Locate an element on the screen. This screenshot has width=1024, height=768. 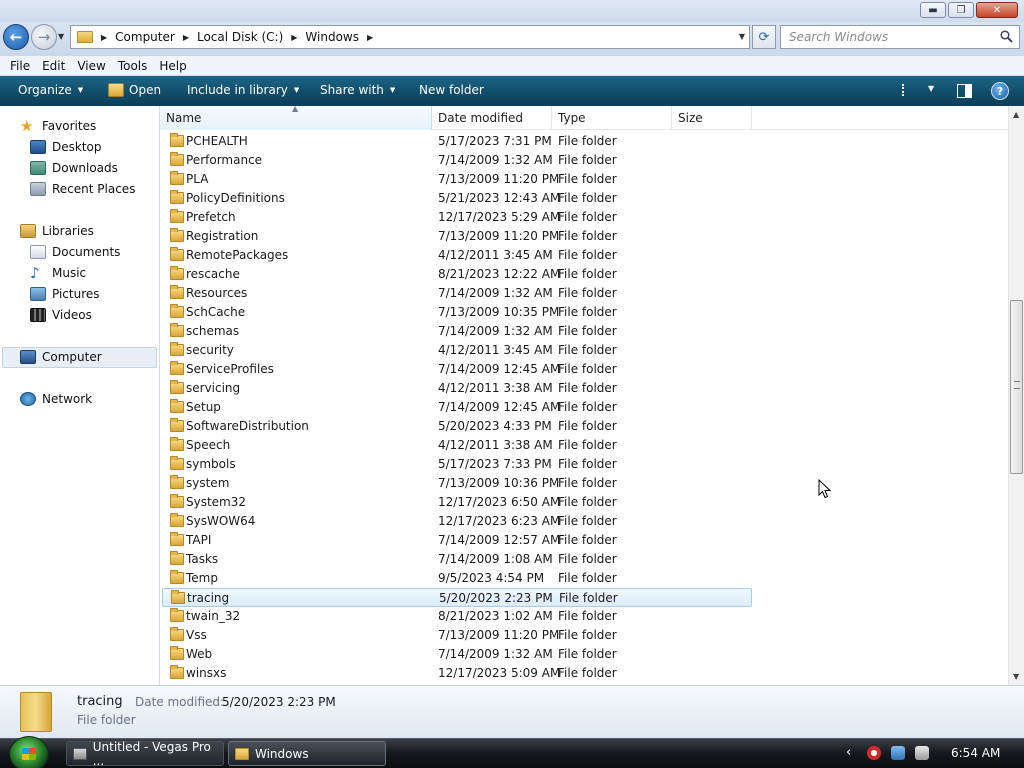
menu-view: View is located at coordinates (91, 66).